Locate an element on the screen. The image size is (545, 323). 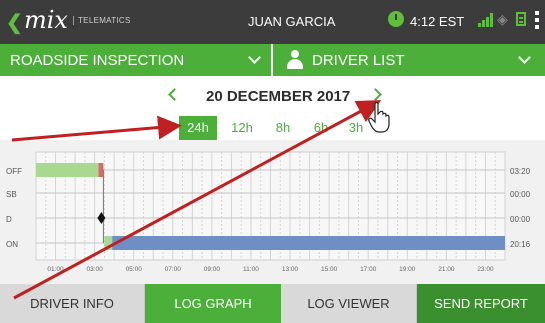
x-tick-label: 01:00 is located at coordinates (55, 269).